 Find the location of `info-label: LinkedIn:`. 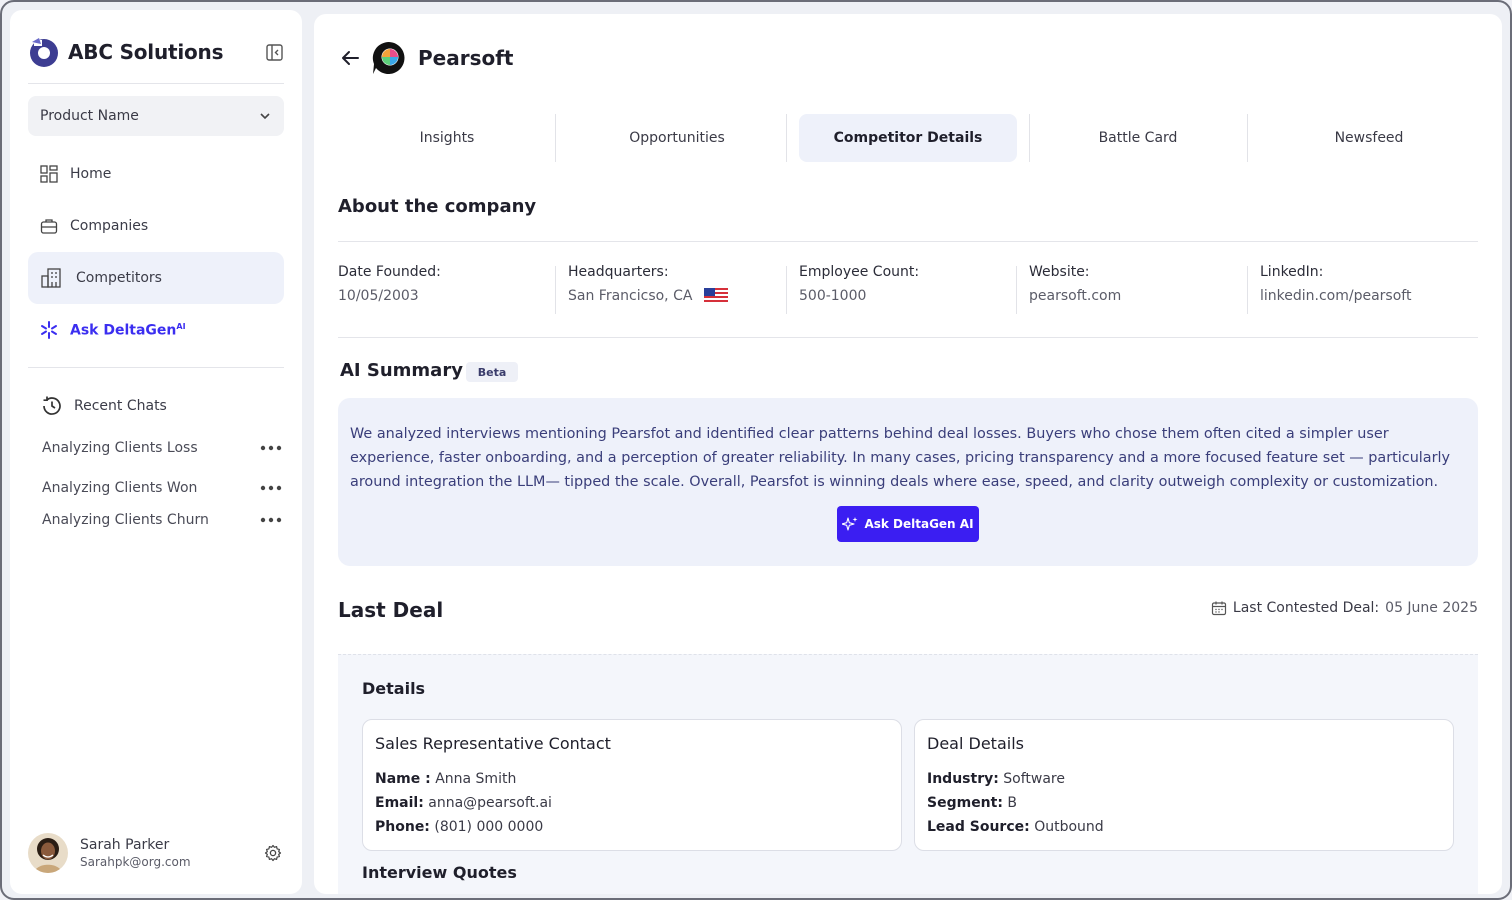

info-label: LinkedIn: is located at coordinates (1292, 272).